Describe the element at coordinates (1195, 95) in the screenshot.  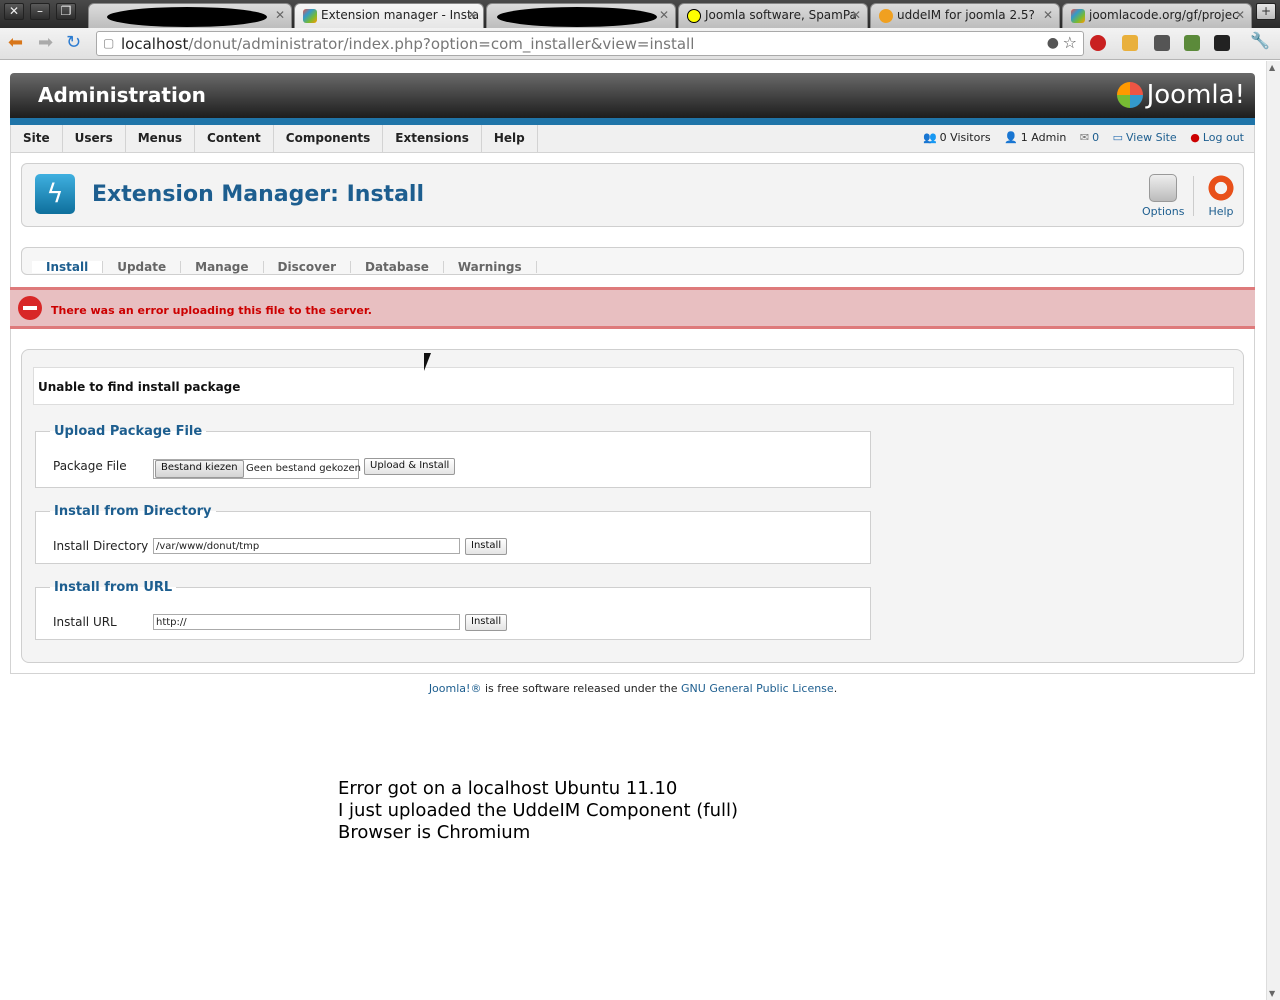
I see `logo-text: Joomla!` at that location.